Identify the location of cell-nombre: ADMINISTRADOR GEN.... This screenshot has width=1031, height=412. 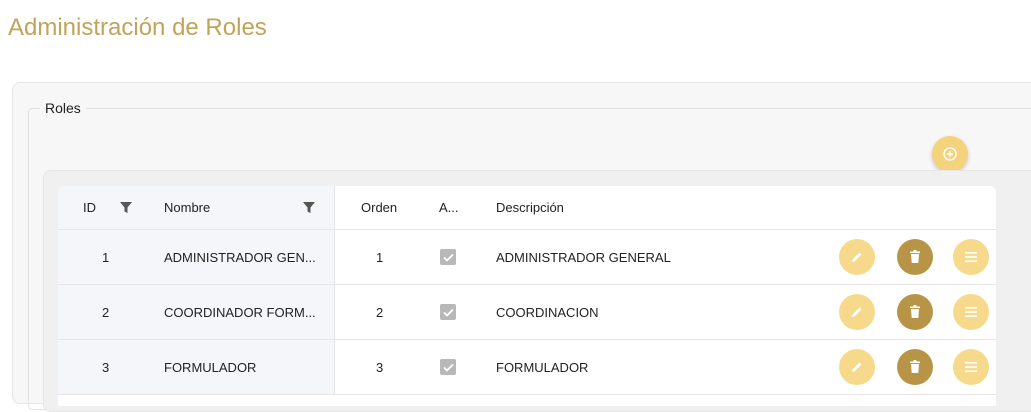
(240, 257).